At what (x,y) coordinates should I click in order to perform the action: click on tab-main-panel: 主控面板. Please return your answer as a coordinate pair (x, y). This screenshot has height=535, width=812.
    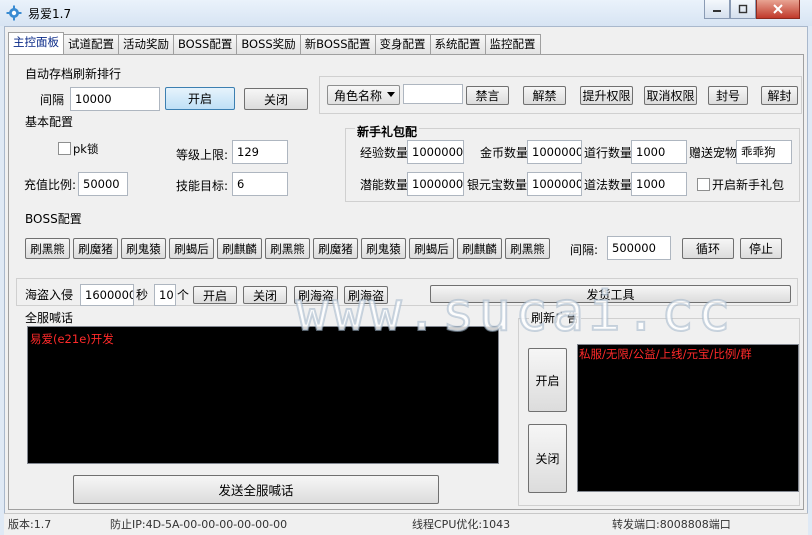
    Looking at the image, I should click on (36, 43).